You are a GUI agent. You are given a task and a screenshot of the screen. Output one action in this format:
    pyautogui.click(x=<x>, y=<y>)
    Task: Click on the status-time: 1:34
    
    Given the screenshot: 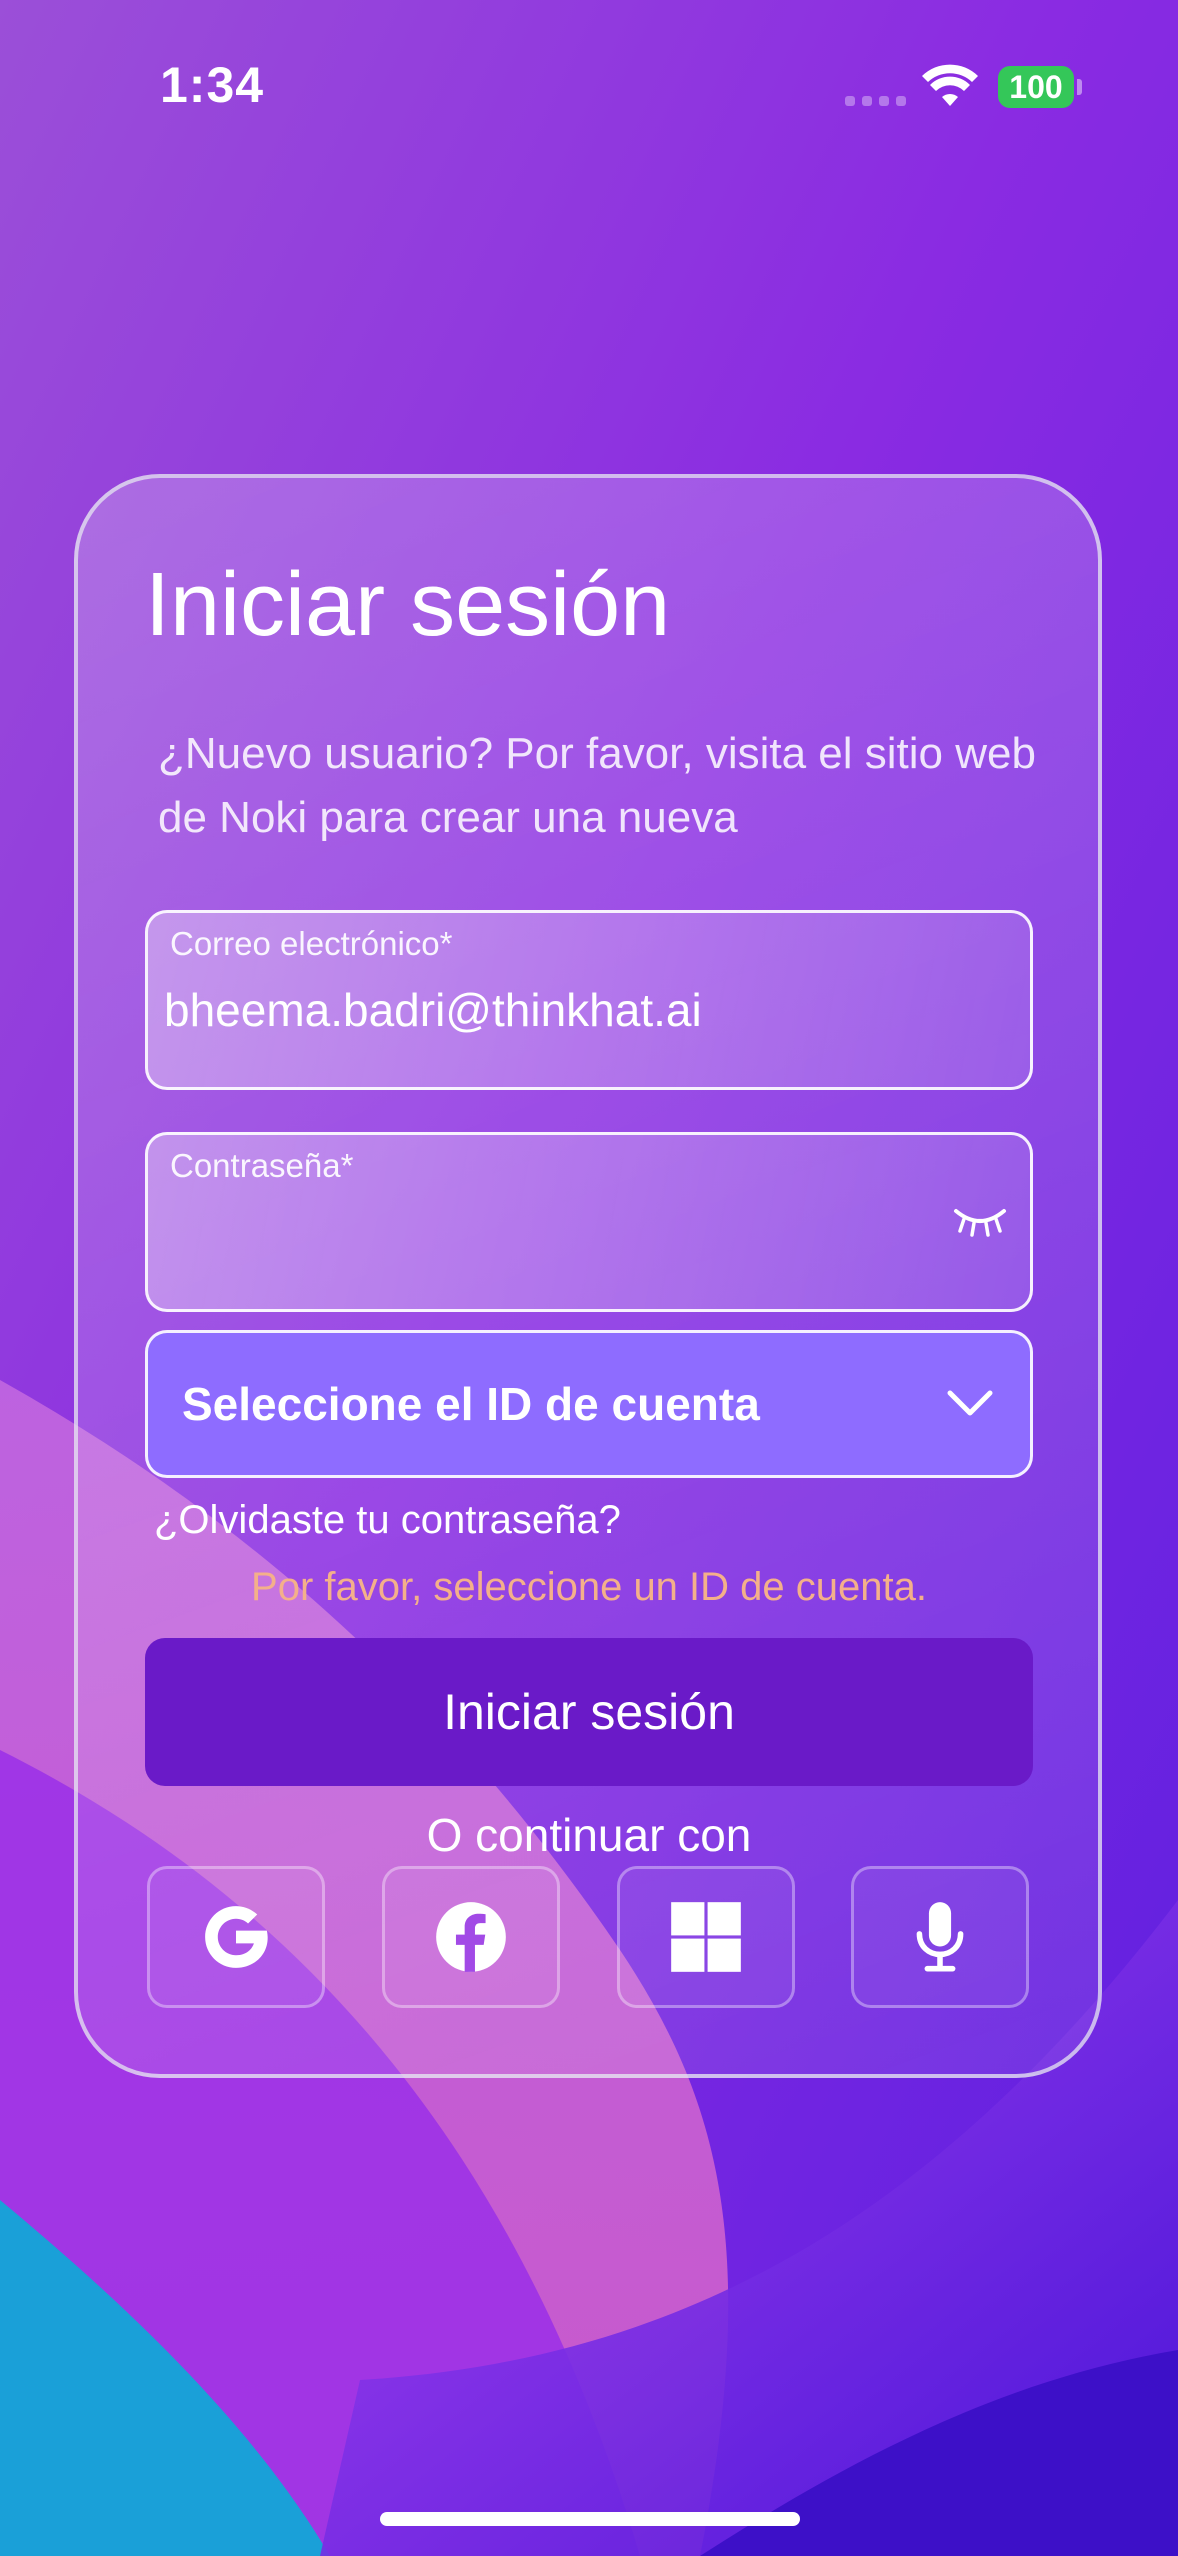 What is the action you would take?
    pyautogui.click(x=212, y=85)
    